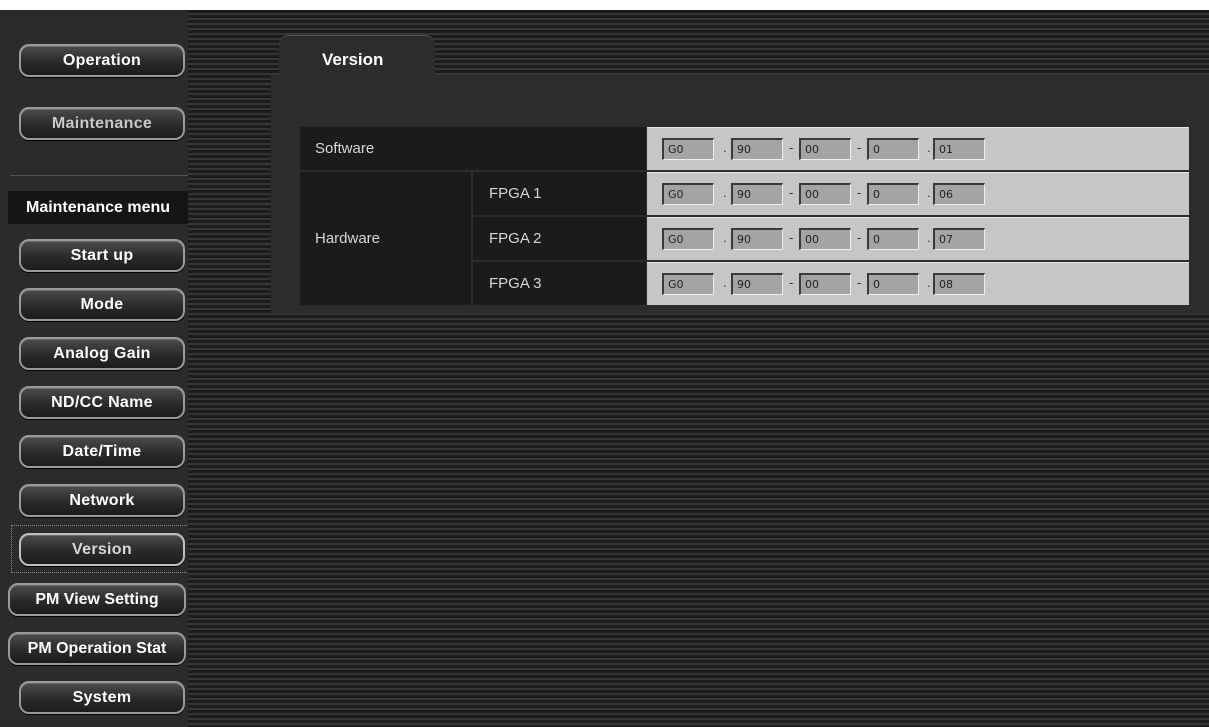 The image size is (1209, 727). I want to click on version-field: 06, so click(959, 194).